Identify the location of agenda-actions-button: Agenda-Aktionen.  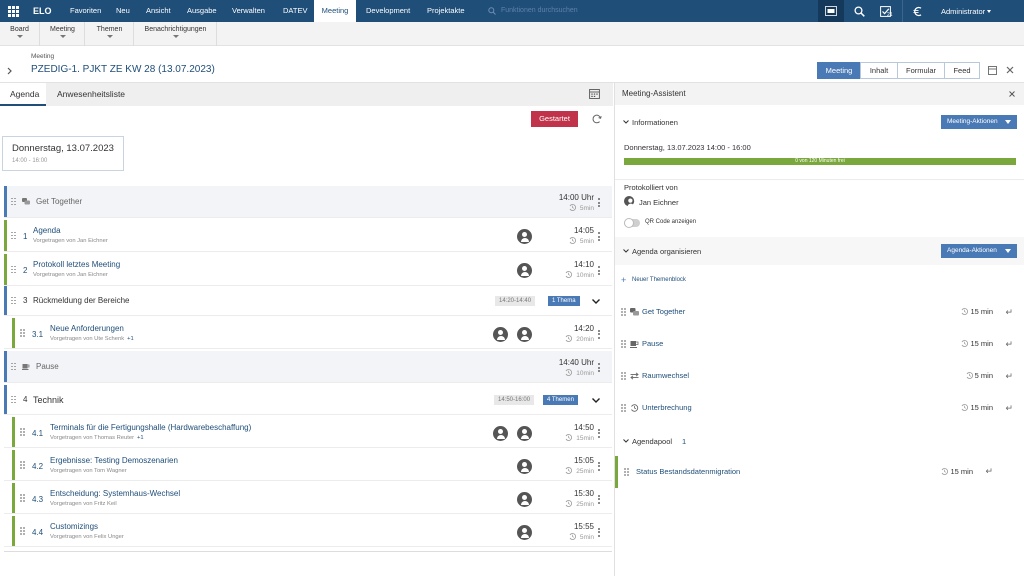
(979, 251).